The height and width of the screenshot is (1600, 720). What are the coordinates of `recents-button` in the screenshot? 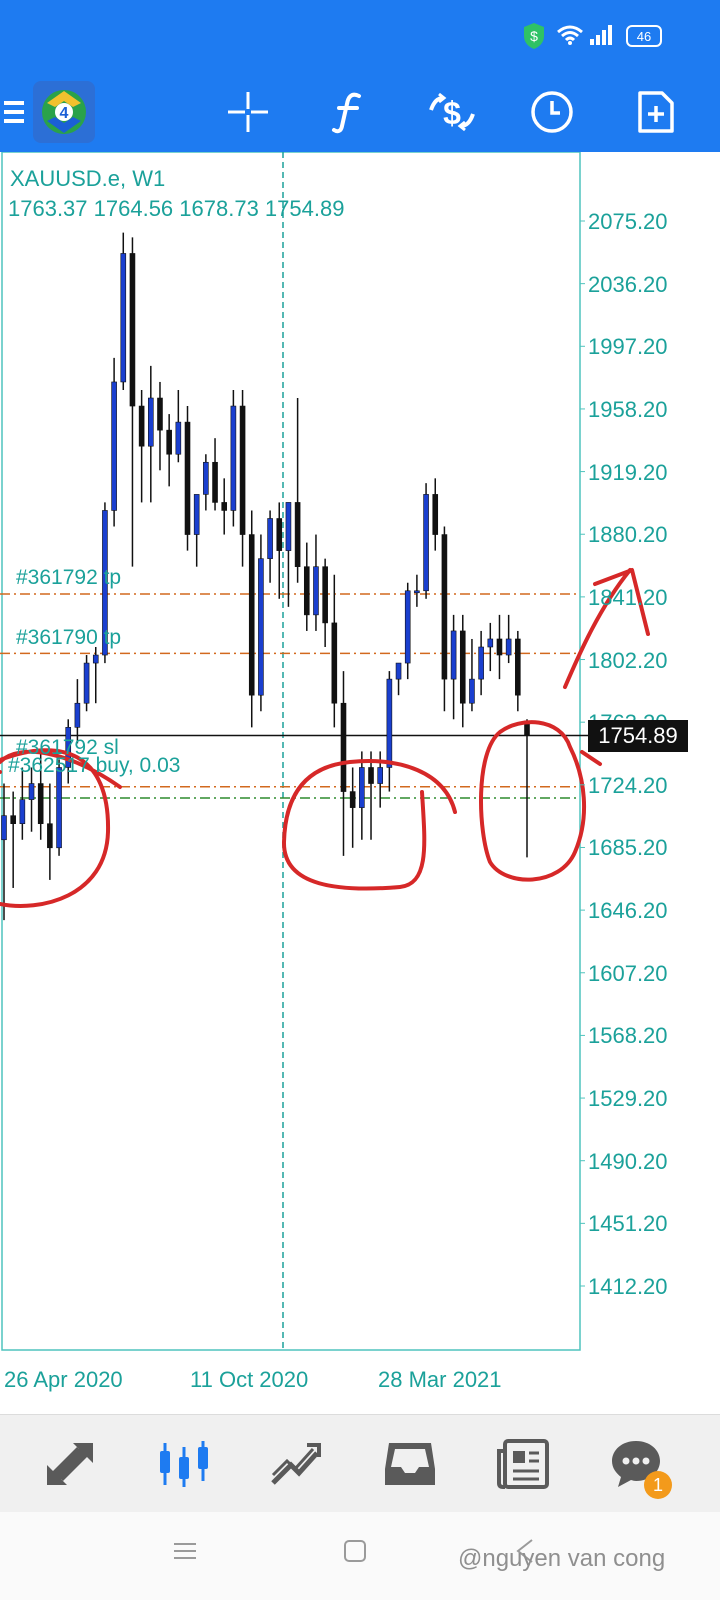 It's located at (185, 1551).